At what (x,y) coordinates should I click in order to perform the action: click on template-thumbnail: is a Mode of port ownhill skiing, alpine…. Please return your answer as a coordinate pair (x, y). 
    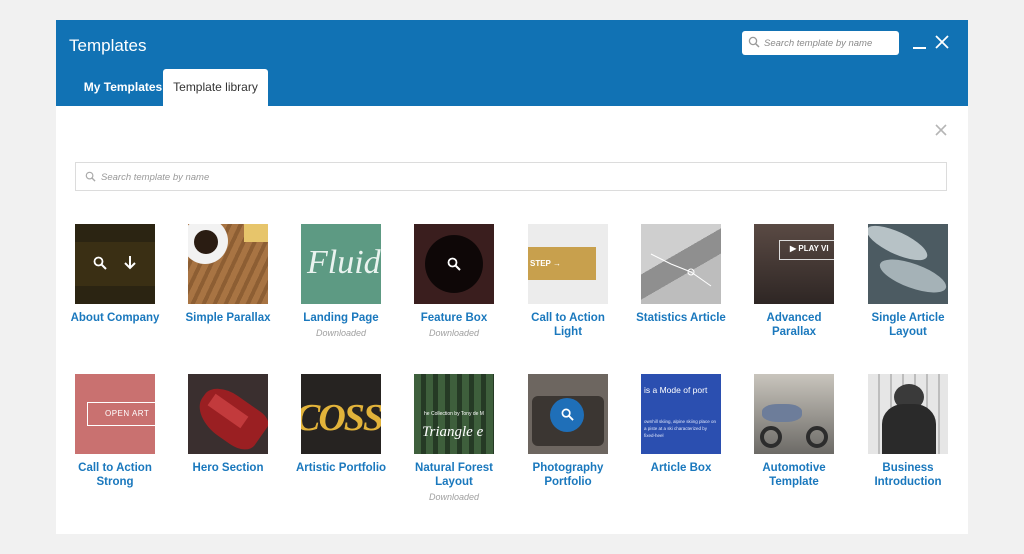
    Looking at the image, I should click on (681, 414).